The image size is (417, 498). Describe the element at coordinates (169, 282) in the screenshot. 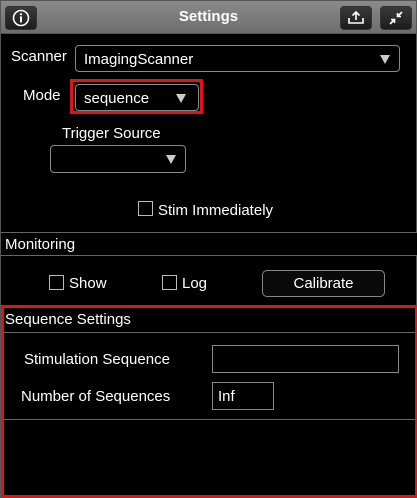

I see `log-checkbox` at that location.